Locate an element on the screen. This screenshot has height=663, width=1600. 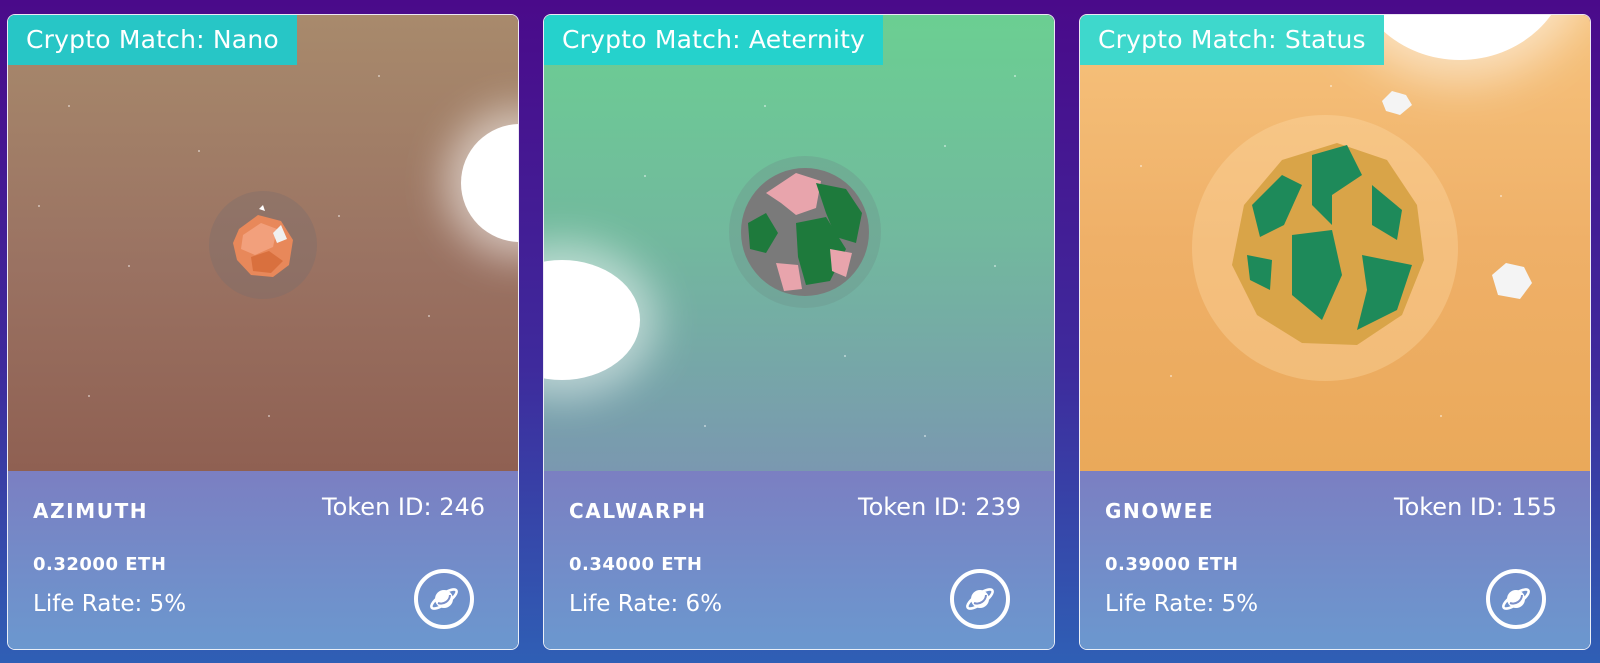
price: 0.34000 ETH is located at coordinates (636, 564).